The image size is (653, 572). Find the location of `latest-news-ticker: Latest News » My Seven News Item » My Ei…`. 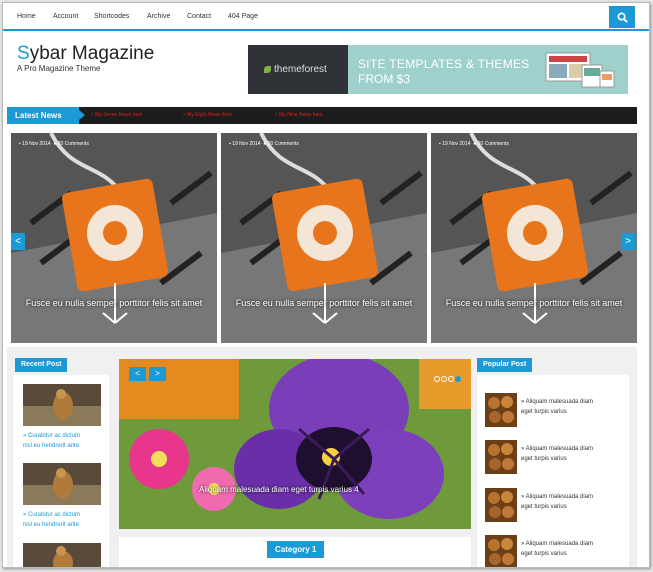

latest-news-ticker: Latest News » My Seven News Item » My Ei… is located at coordinates (322, 115).